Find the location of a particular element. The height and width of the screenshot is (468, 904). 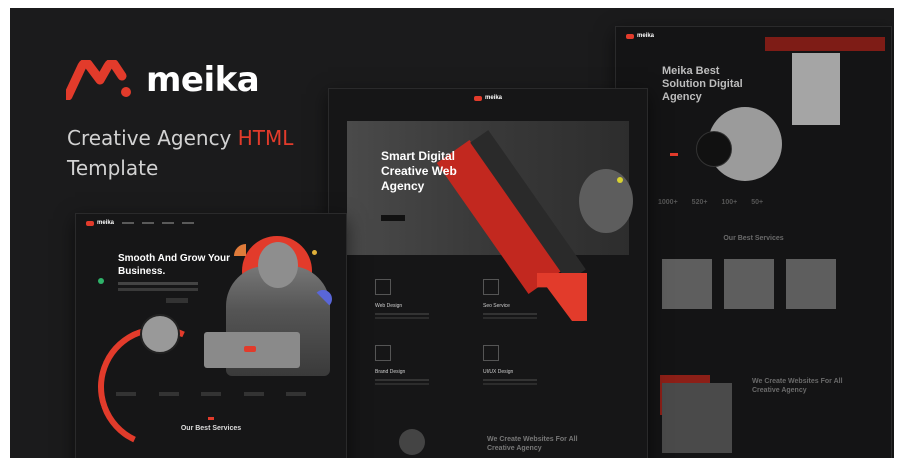

meika-logo-icon is located at coordinates (98, 80).